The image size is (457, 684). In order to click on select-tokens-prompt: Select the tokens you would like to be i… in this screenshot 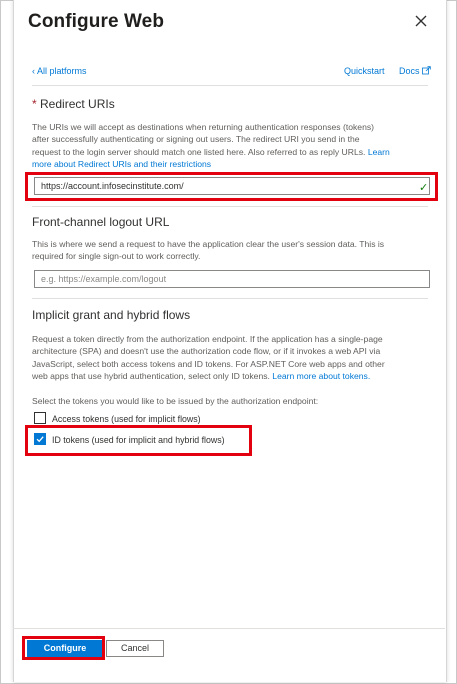, I will do `click(175, 401)`.